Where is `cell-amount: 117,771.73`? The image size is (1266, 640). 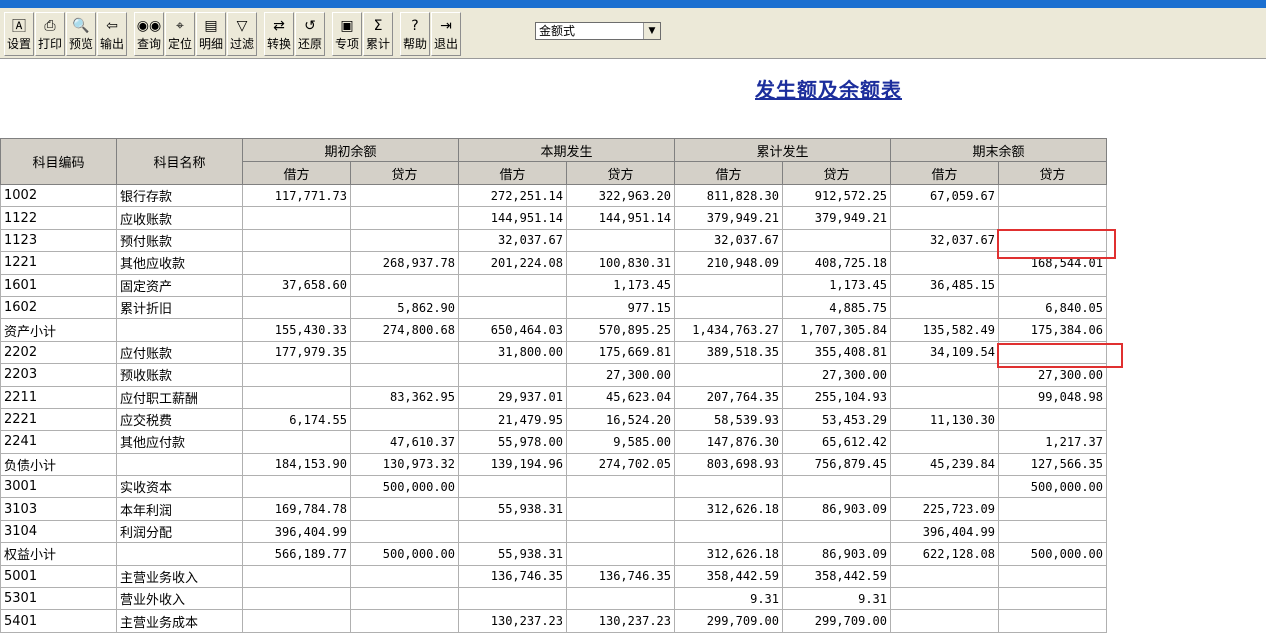
cell-amount: 117,771.73 is located at coordinates (296, 195).